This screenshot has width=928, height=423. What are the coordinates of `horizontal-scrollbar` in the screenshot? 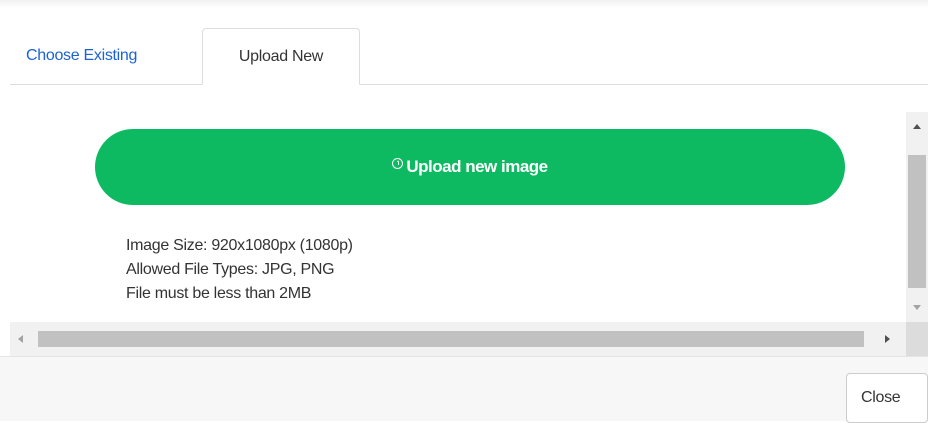 It's located at (458, 339).